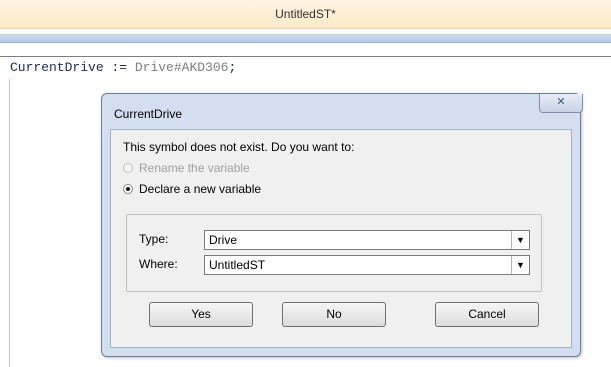 The width and height of the screenshot is (611, 367). I want to click on code-identifier: CurrentDrive, so click(57, 67).